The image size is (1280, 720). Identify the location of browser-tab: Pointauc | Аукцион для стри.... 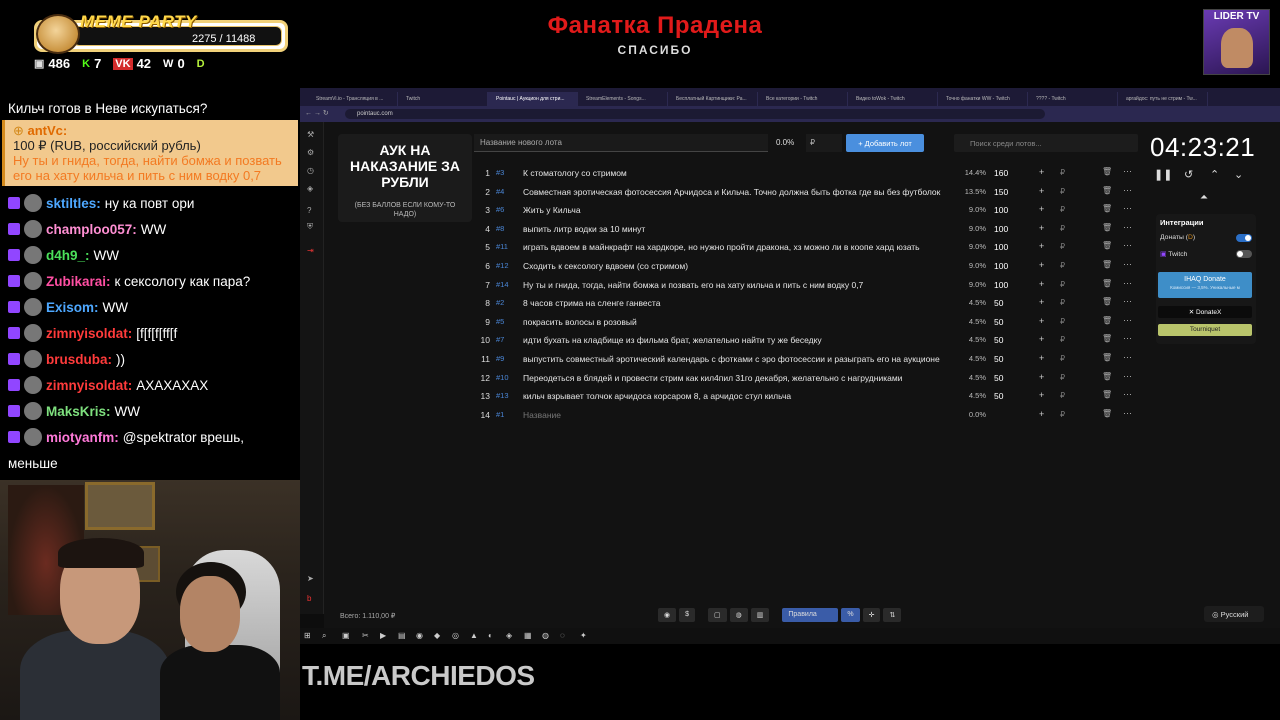
(533, 99).